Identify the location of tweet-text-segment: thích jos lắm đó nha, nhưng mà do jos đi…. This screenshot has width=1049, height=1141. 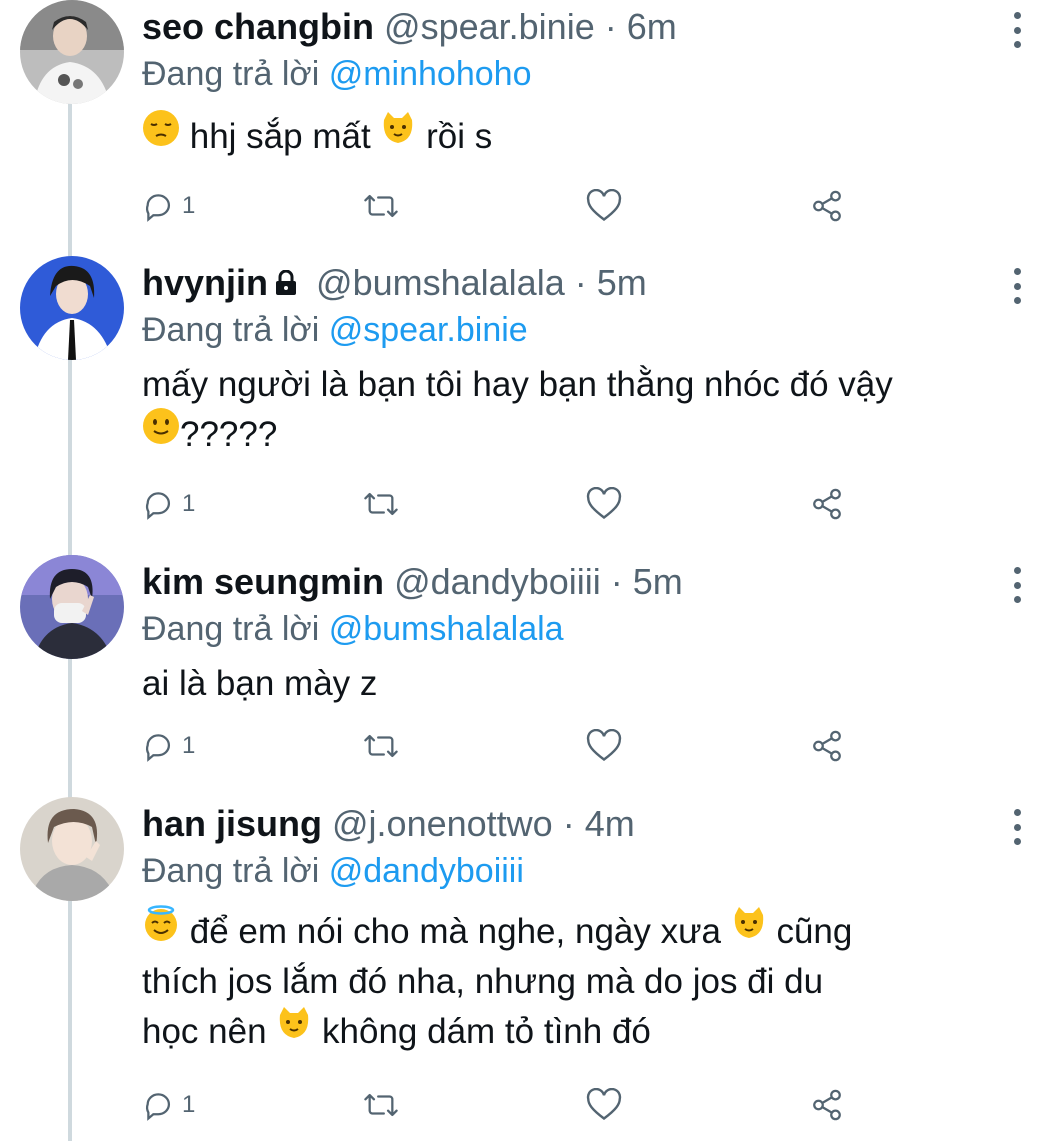
(483, 981).